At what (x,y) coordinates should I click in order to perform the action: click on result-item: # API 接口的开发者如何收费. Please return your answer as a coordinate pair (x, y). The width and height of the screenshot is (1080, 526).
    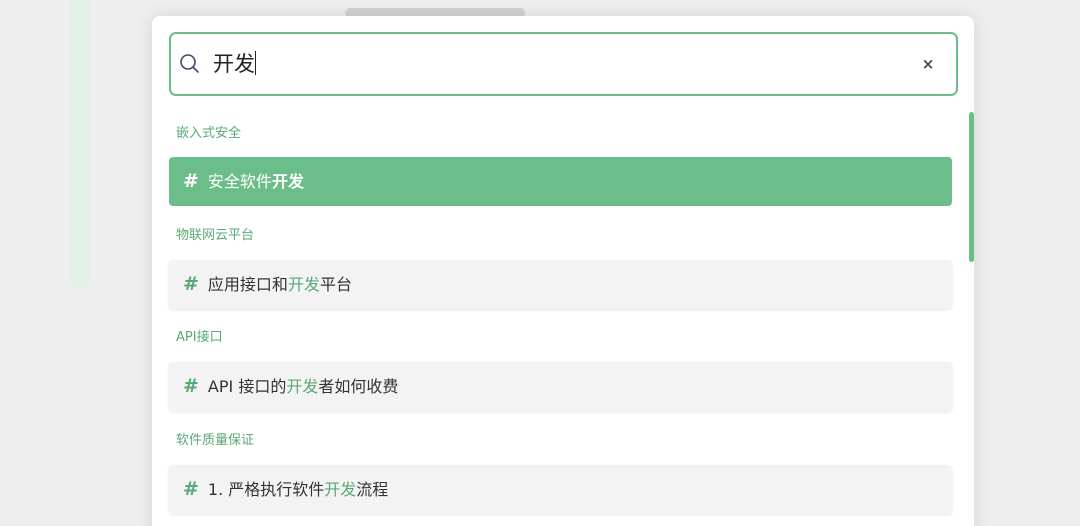
    Looking at the image, I should click on (560, 386).